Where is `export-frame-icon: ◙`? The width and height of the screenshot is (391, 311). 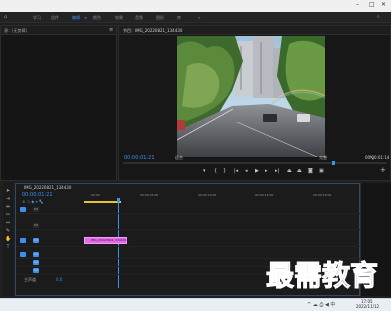 export-frame-icon: ◙ is located at coordinates (310, 171).